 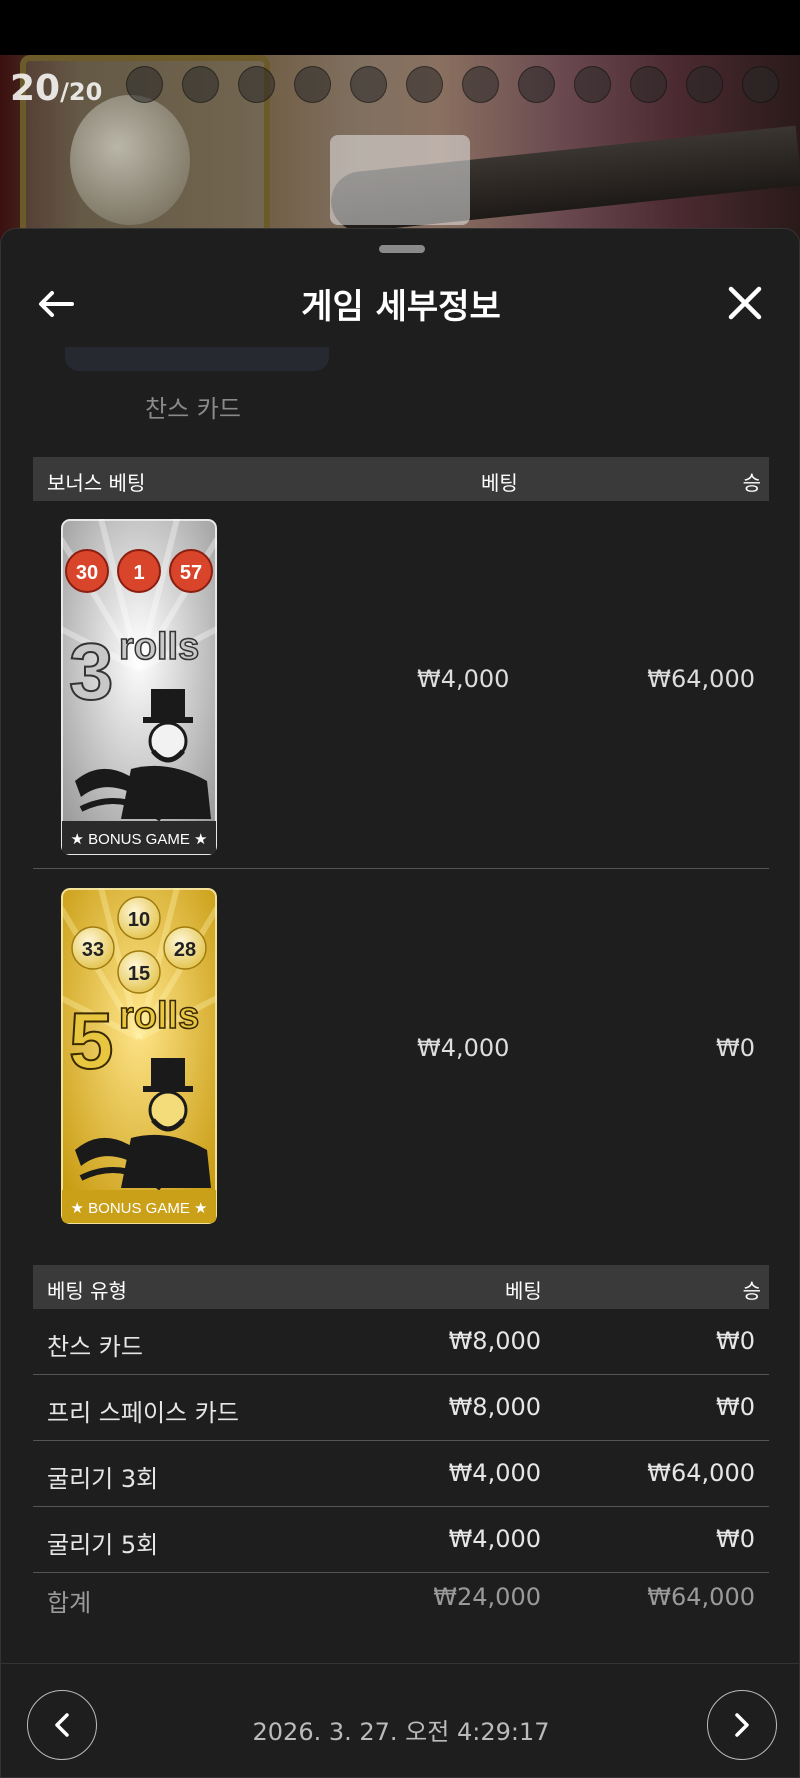 What do you see at coordinates (87, 1291) in the screenshot?
I see `col-bet-type: 베팅 유형` at bounding box center [87, 1291].